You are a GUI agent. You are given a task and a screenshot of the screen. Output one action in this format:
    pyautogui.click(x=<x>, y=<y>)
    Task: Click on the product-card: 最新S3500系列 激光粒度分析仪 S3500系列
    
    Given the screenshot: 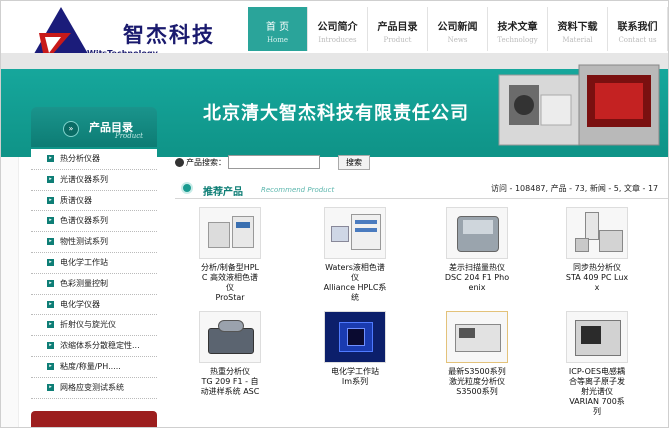 What is the action you would take?
    pyautogui.click(x=477, y=354)
    